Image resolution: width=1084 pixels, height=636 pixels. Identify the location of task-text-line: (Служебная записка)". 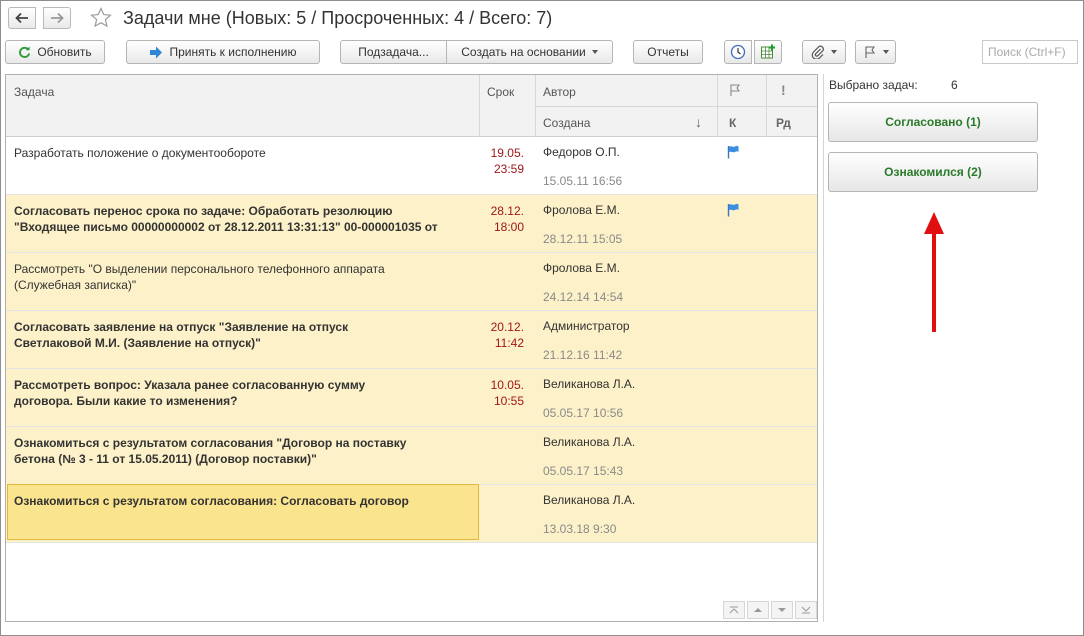
(75, 285).